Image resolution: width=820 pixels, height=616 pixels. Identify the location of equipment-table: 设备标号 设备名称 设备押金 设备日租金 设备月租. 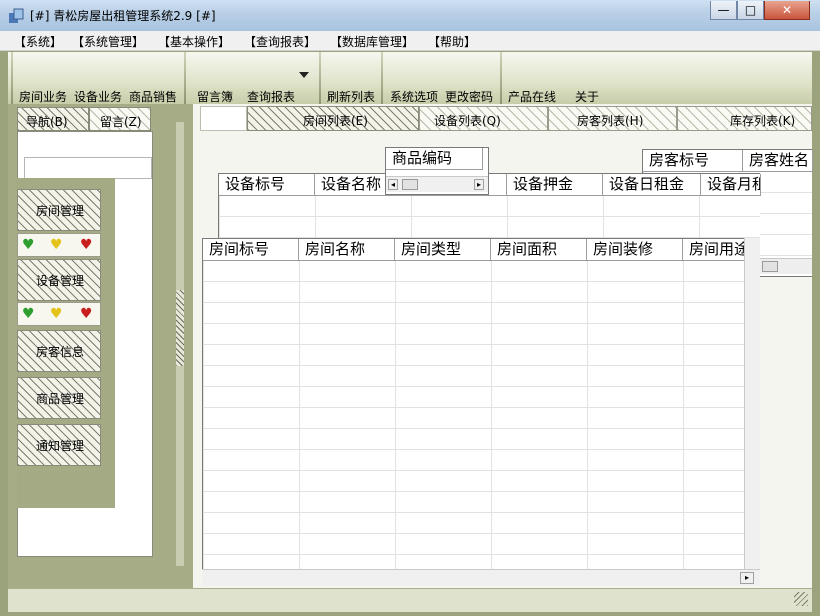
(489, 207).